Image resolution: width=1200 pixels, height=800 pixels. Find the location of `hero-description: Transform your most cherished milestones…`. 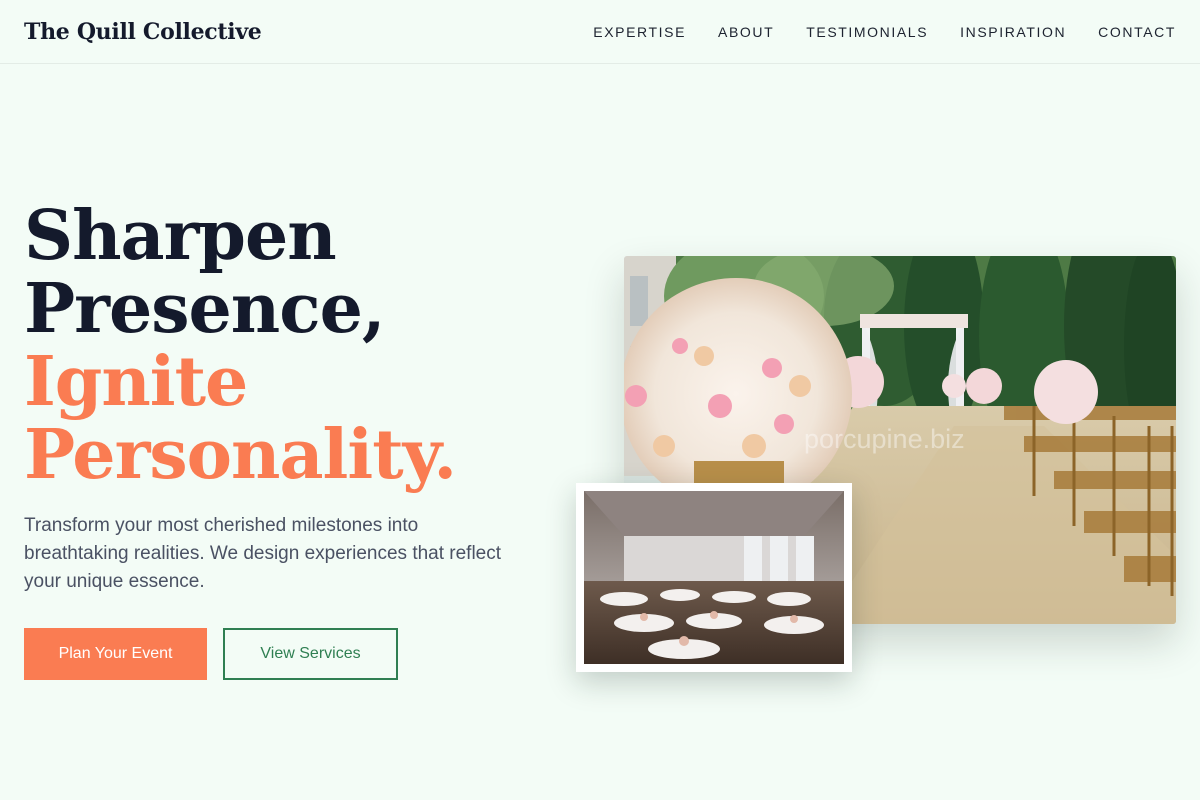

hero-description: Transform your most cherished milestones… is located at coordinates (263, 553).